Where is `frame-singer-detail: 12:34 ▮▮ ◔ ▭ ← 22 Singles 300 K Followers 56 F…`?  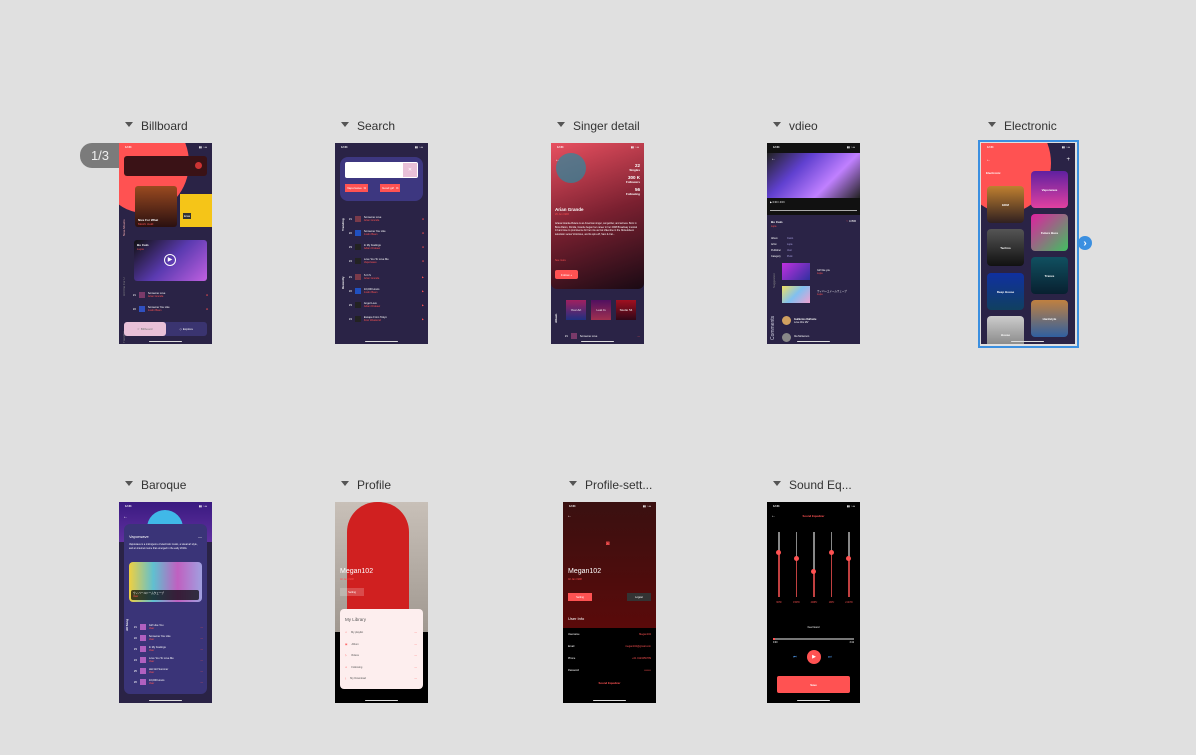
frame-singer-detail: 12:34 ▮▮ ◔ ▭ ← 22 Singles 300 K Followers 56 F… is located at coordinates (597, 243).